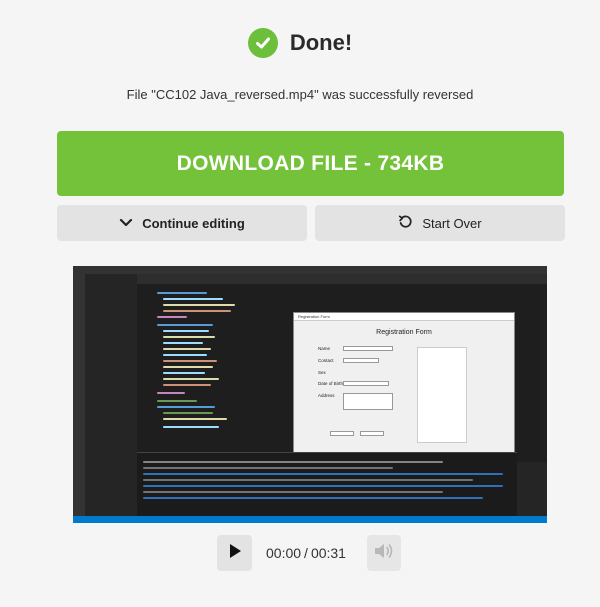 The width and height of the screenshot is (600, 607). I want to click on form-preview-panel, so click(442, 395).